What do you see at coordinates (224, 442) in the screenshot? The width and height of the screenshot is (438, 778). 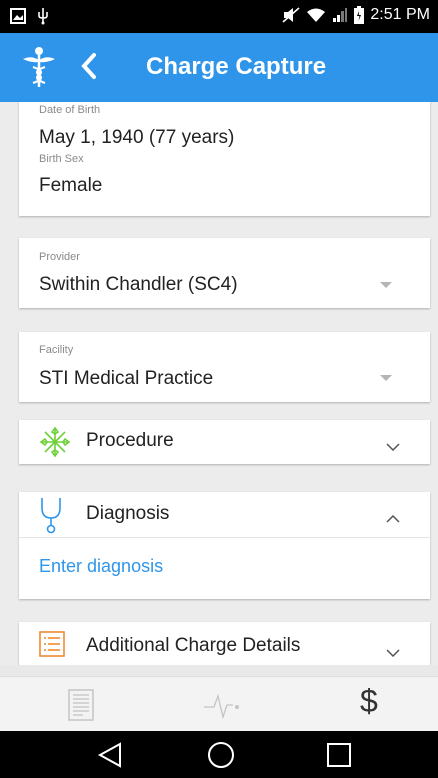 I see `procedure-section: Procedure` at bounding box center [224, 442].